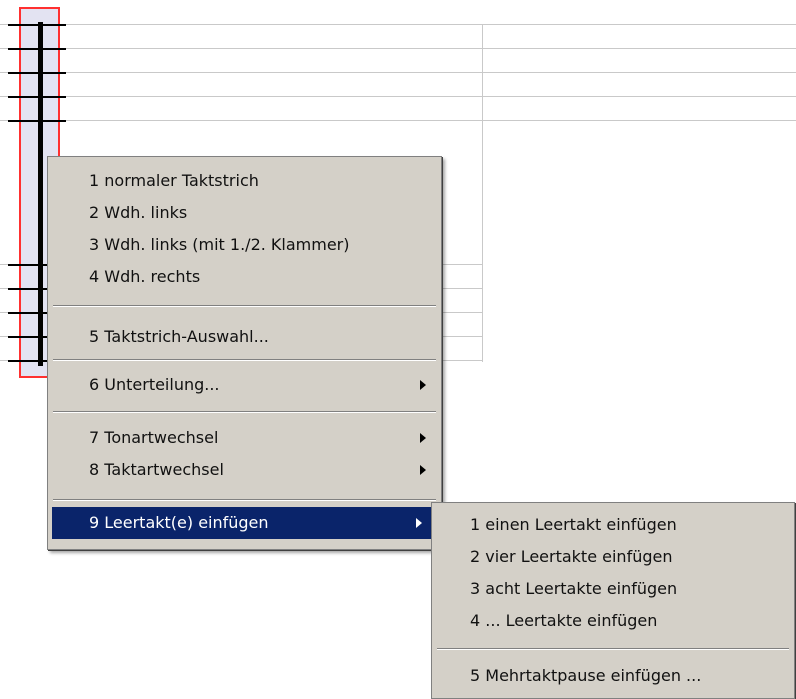 The height and width of the screenshot is (699, 796). Describe the element at coordinates (482, 193) in the screenshot. I see `barline-divider` at that location.